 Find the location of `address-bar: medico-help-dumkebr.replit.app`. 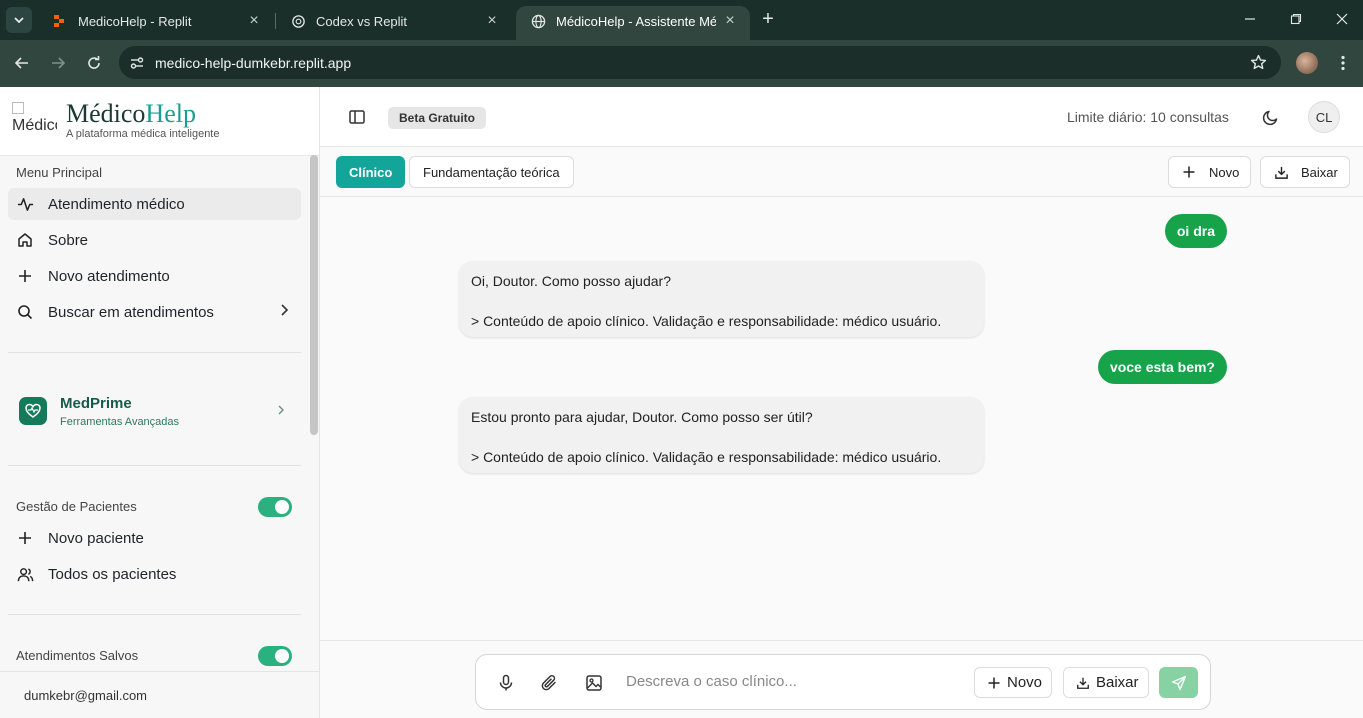

address-bar: medico-help-dumkebr.replit.app is located at coordinates (700, 62).